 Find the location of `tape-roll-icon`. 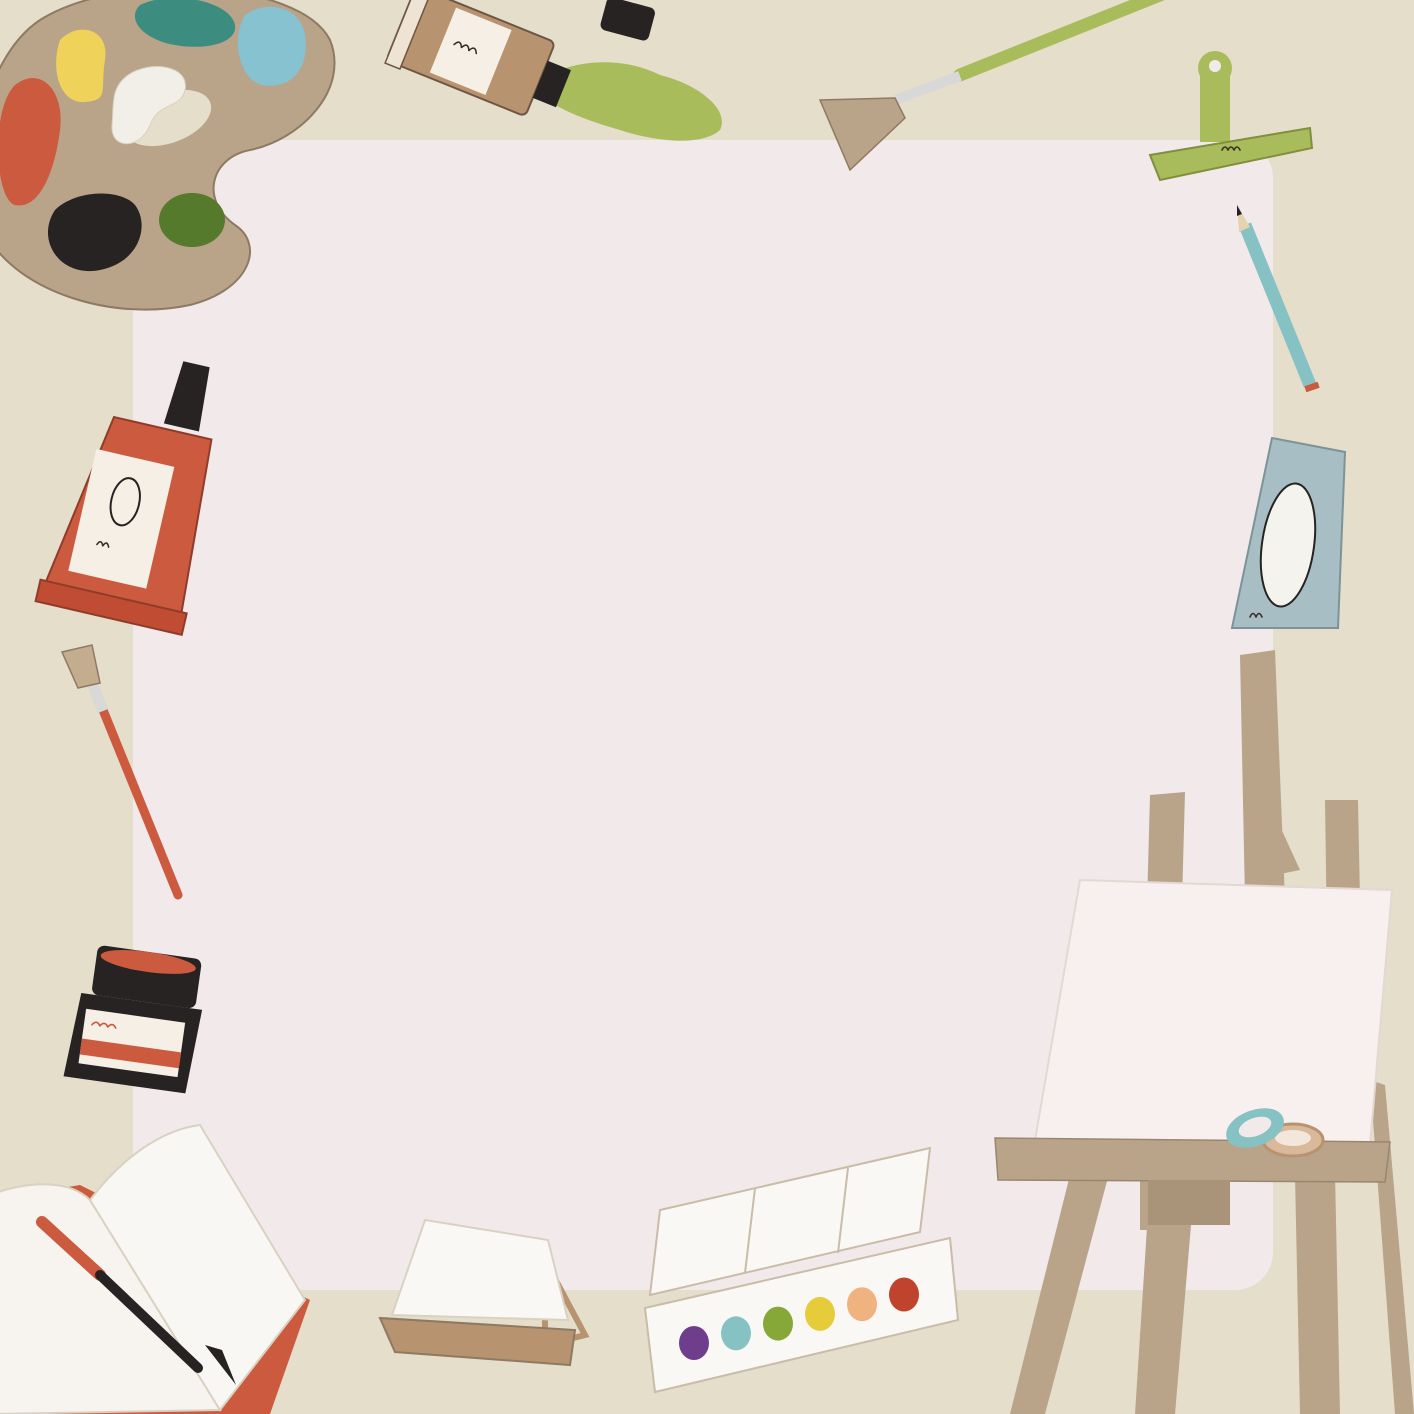

tape-roll-icon is located at coordinates (1275, 1133).